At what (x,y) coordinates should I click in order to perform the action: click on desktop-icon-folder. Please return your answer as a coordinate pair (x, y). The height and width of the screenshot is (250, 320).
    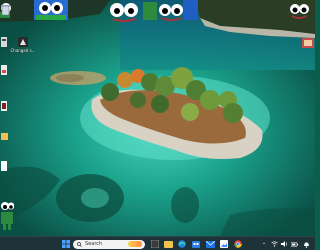
    Looking at the image, I should click on (4, 136).